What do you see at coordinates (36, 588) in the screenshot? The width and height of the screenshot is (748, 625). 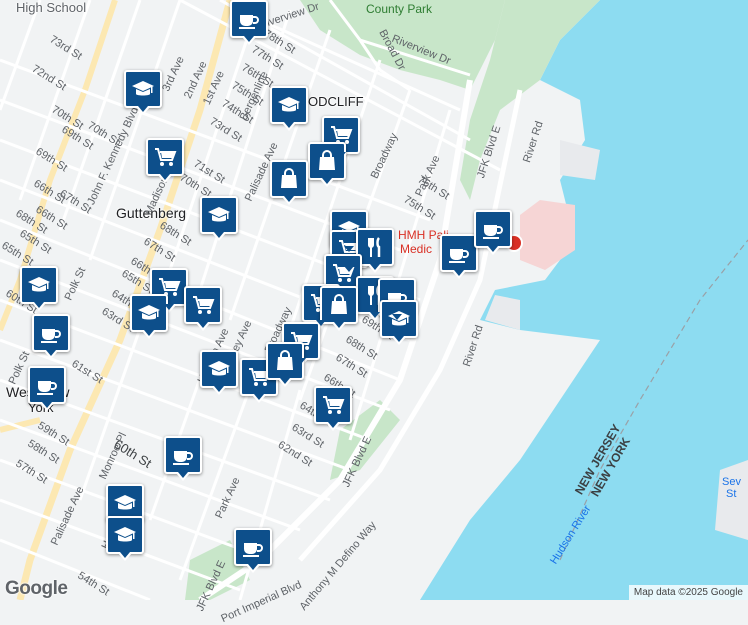 I see `google-logo: Google` at bounding box center [36, 588].